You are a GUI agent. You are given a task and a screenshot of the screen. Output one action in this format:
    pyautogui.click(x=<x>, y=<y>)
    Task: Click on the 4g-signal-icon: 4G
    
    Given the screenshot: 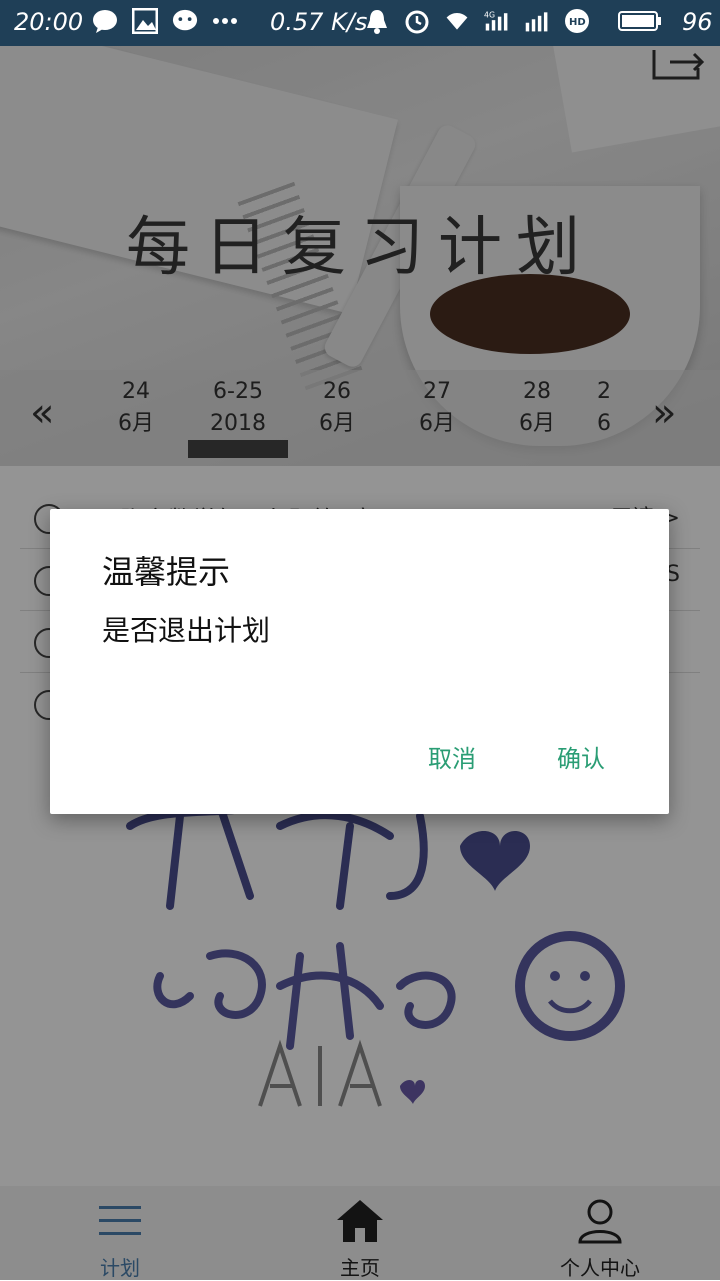 What is the action you would take?
    pyautogui.click(x=497, y=21)
    